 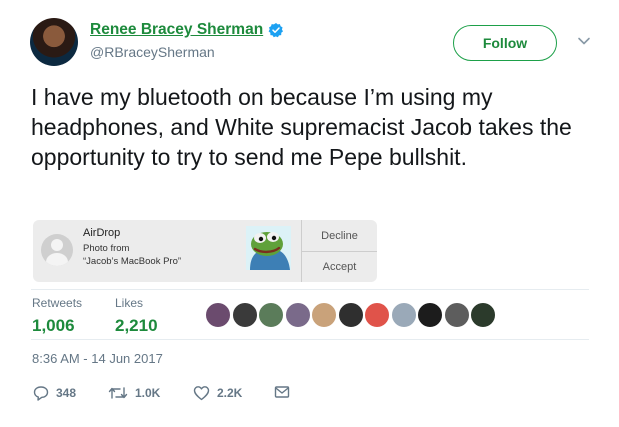 What do you see at coordinates (106, 248) in the screenshot?
I see `airdrop-photo-from: Photo from` at bounding box center [106, 248].